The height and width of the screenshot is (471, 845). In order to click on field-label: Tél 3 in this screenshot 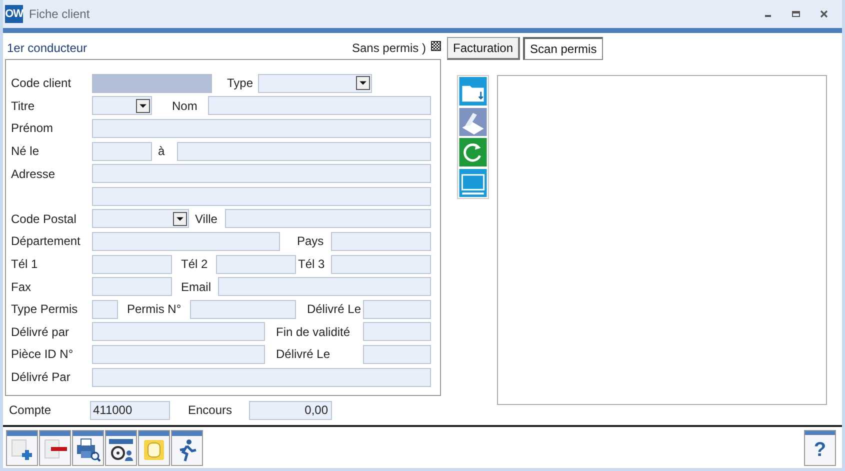, I will do `click(312, 265)`.